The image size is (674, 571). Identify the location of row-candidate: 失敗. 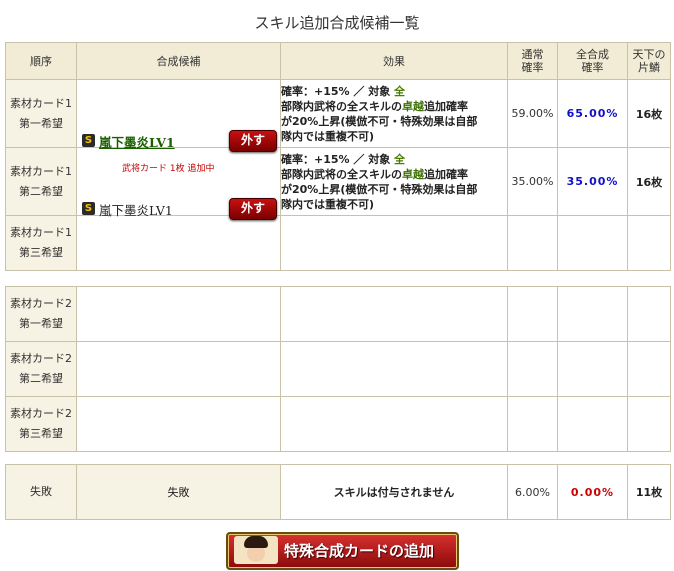
(178, 492).